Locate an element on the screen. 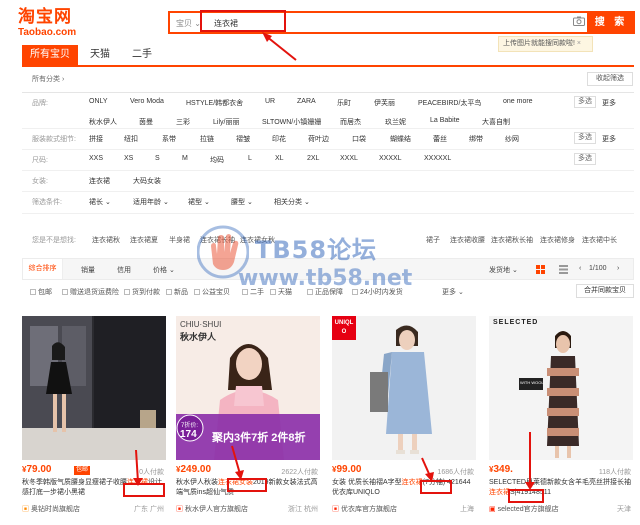  filter-value: XXXXL is located at coordinates (390, 158).